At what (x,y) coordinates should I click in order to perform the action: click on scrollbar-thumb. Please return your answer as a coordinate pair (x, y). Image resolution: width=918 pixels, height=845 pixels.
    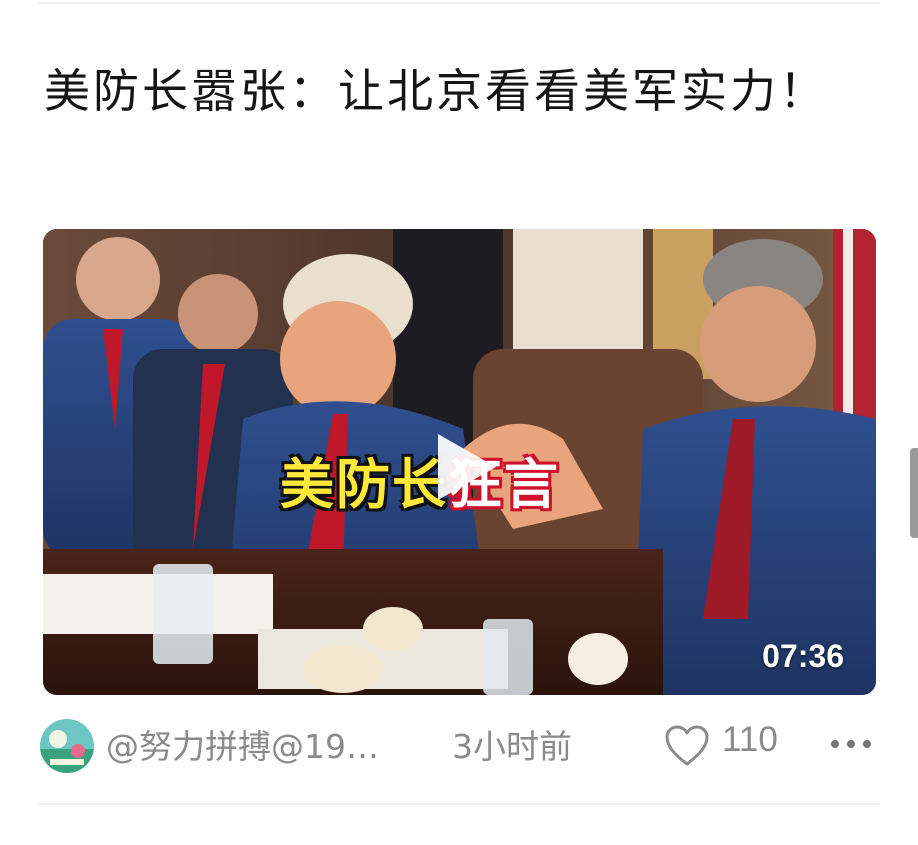
    Looking at the image, I should click on (914, 493).